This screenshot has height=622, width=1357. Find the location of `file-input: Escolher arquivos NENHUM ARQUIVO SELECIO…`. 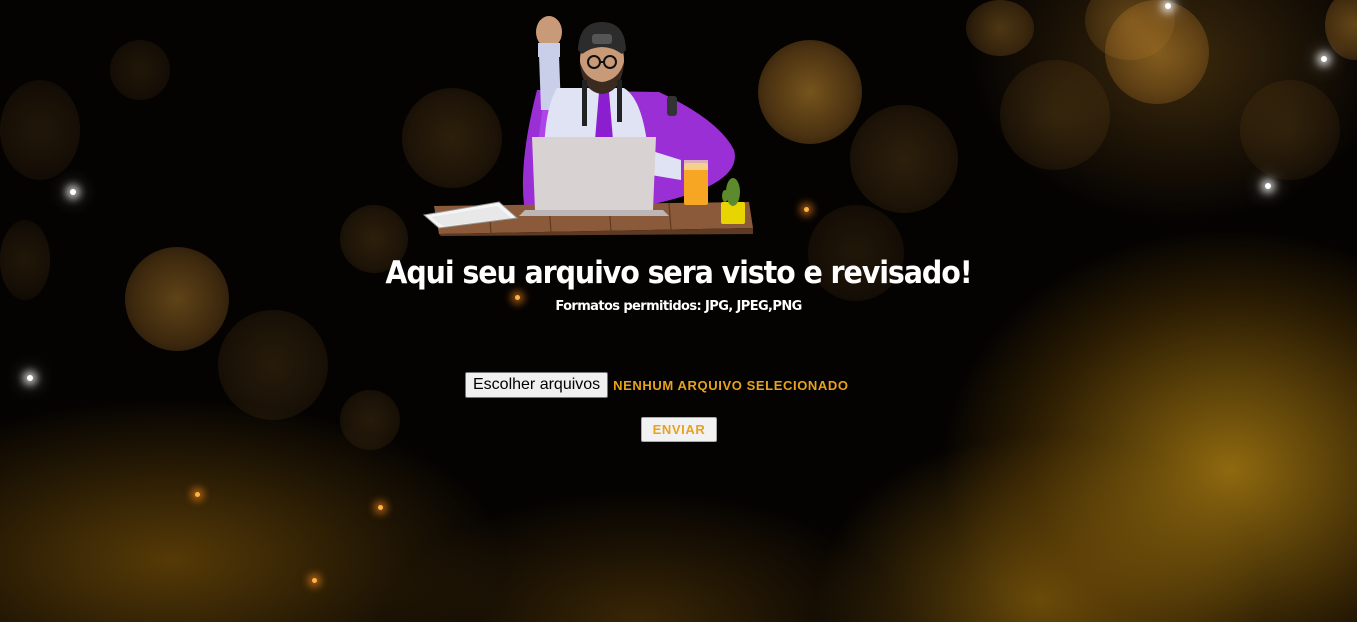

file-input: Escolher arquivos NENHUM ARQUIVO SELECIO… is located at coordinates (657, 385).